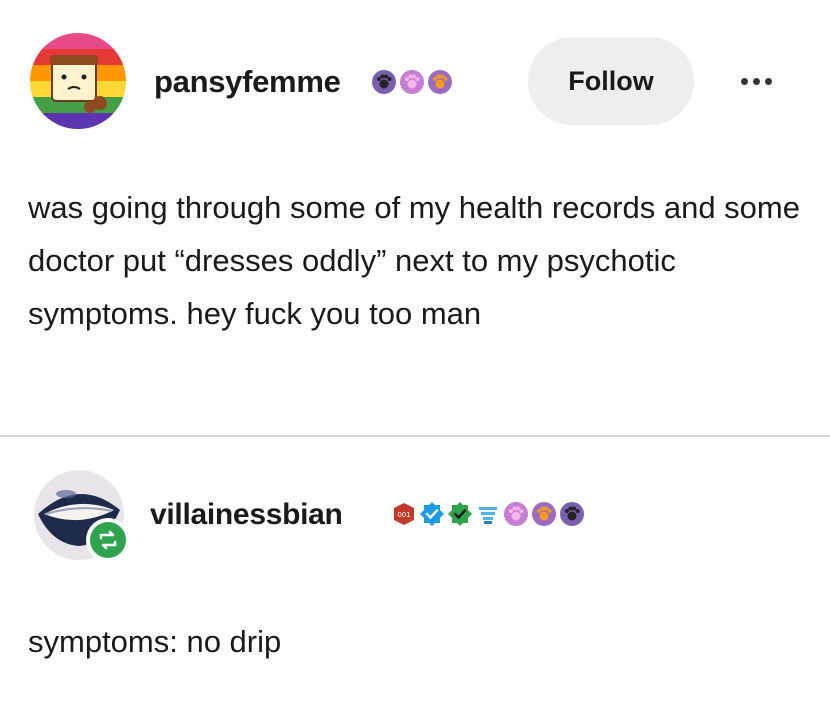 The height and width of the screenshot is (716, 830). I want to click on reblog-body-text: symptoms: no drip, so click(155, 641).